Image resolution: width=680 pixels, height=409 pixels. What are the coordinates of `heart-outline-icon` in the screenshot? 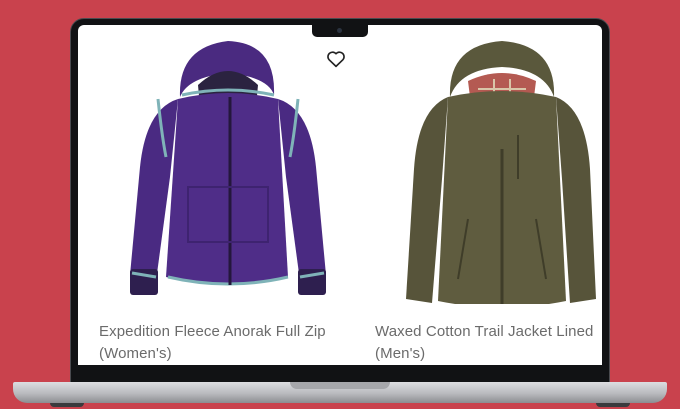 It's located at (336, 59).